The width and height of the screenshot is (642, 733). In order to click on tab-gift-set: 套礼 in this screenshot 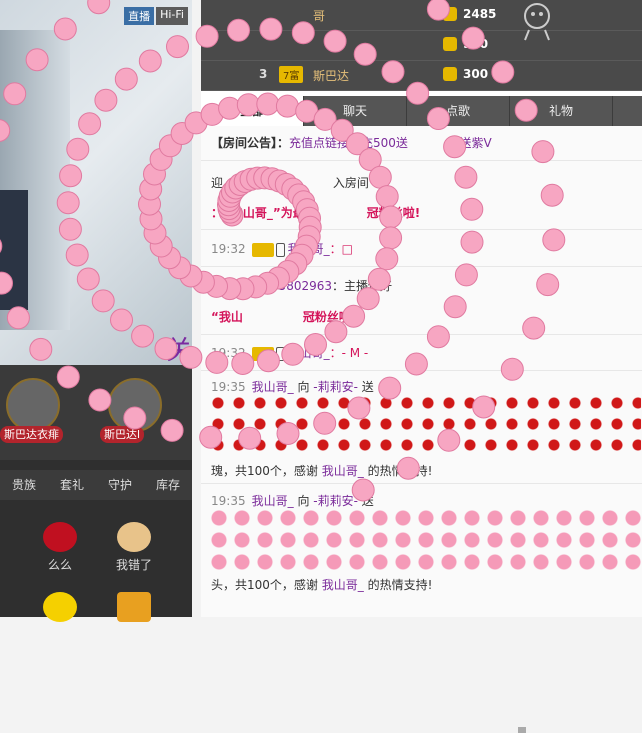, I will do `click(72, 485)`.